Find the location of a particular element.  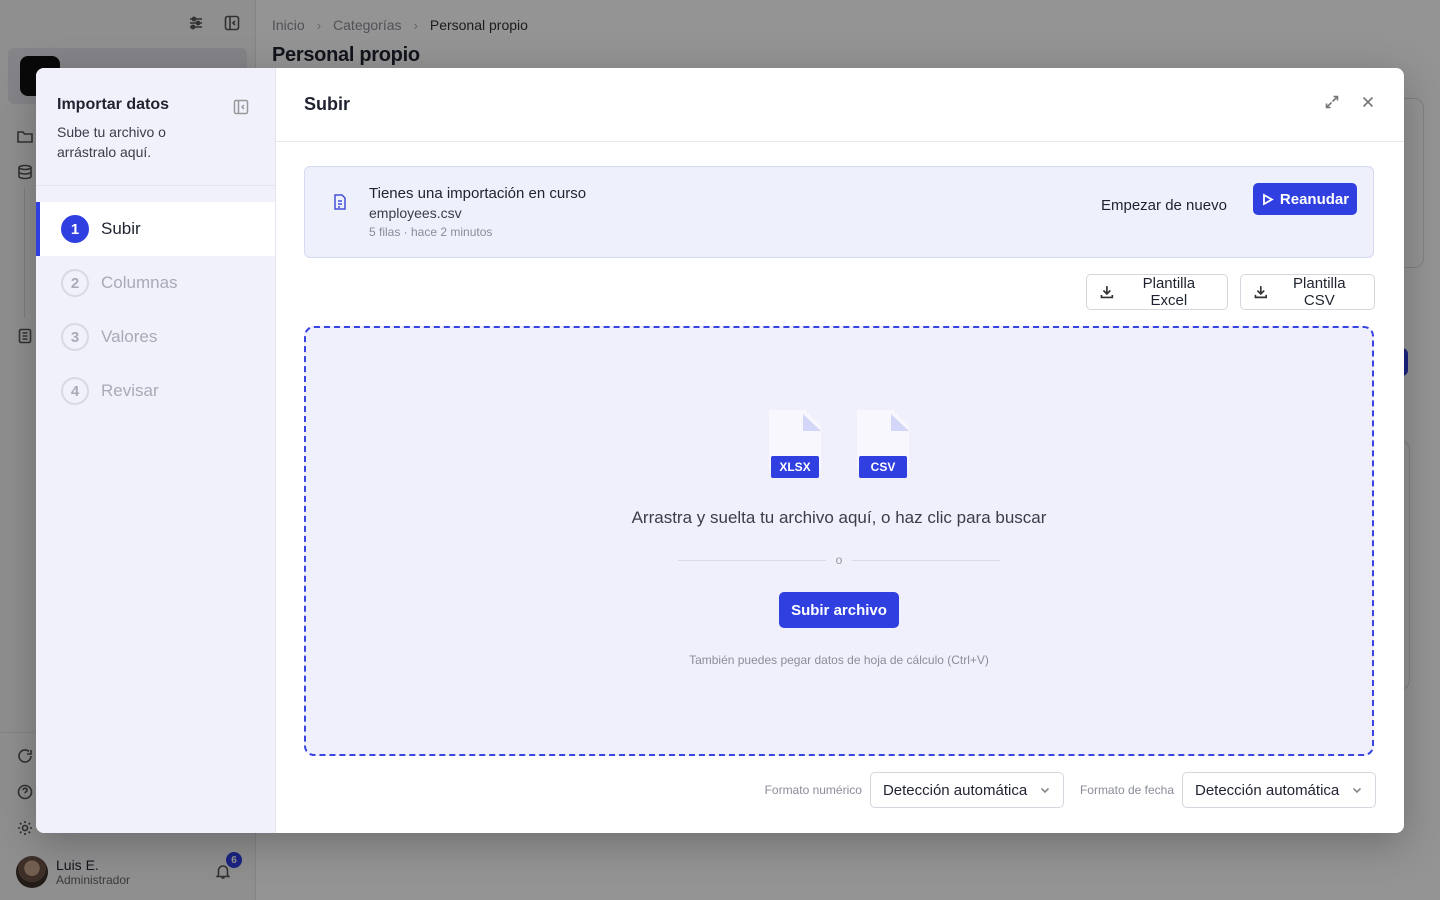

step-label: Columnas is located at coordinates (139, 282).